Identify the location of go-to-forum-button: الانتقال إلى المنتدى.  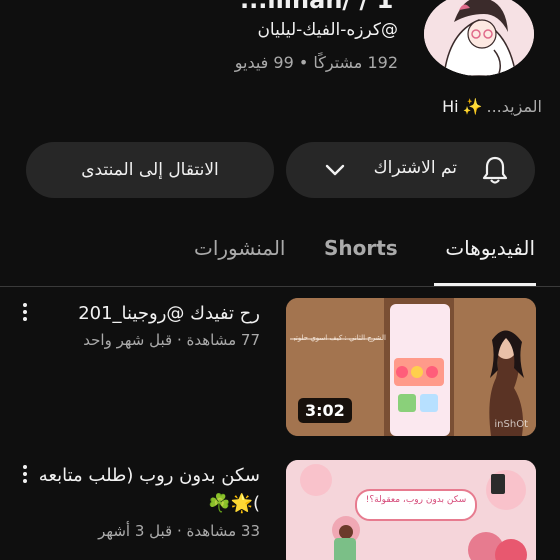
(150, 170).